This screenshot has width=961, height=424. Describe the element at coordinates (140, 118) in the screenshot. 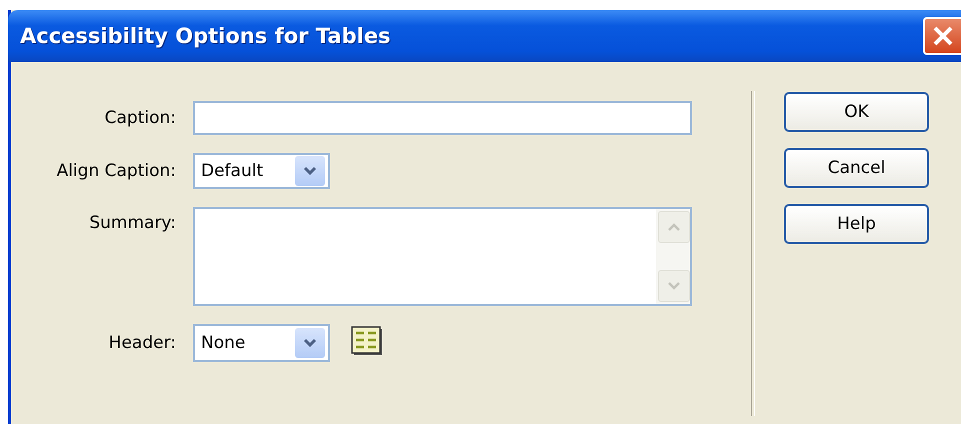

I see `field-label: Caption:` at that location.